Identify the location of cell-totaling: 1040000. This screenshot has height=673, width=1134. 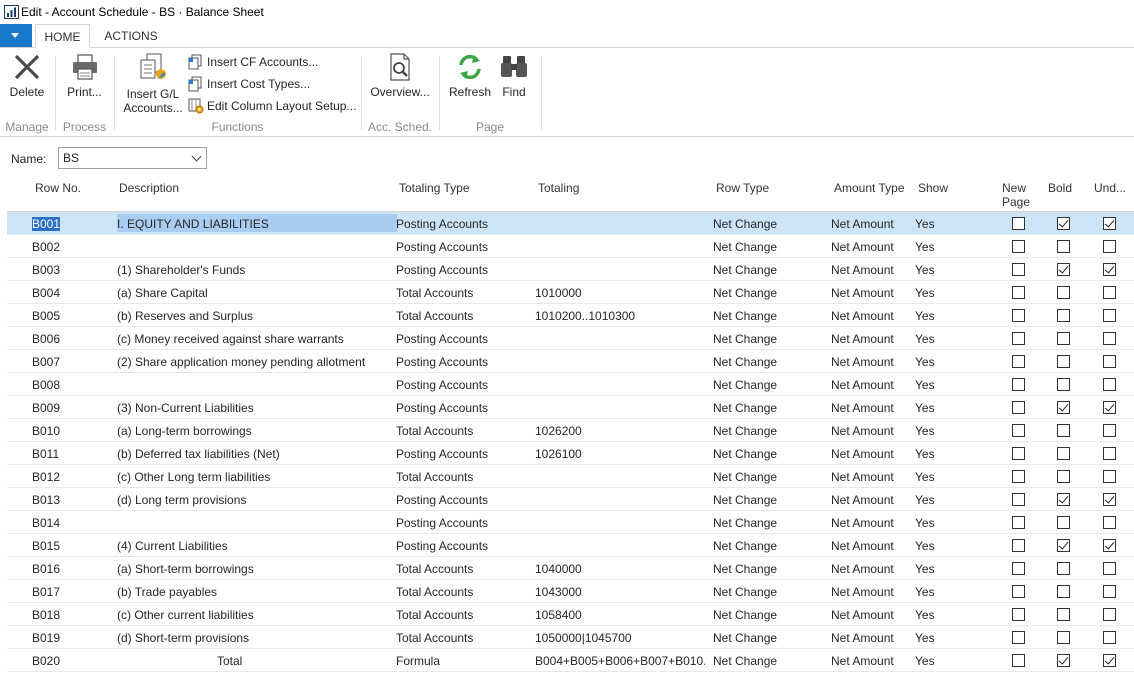
(620, 569).